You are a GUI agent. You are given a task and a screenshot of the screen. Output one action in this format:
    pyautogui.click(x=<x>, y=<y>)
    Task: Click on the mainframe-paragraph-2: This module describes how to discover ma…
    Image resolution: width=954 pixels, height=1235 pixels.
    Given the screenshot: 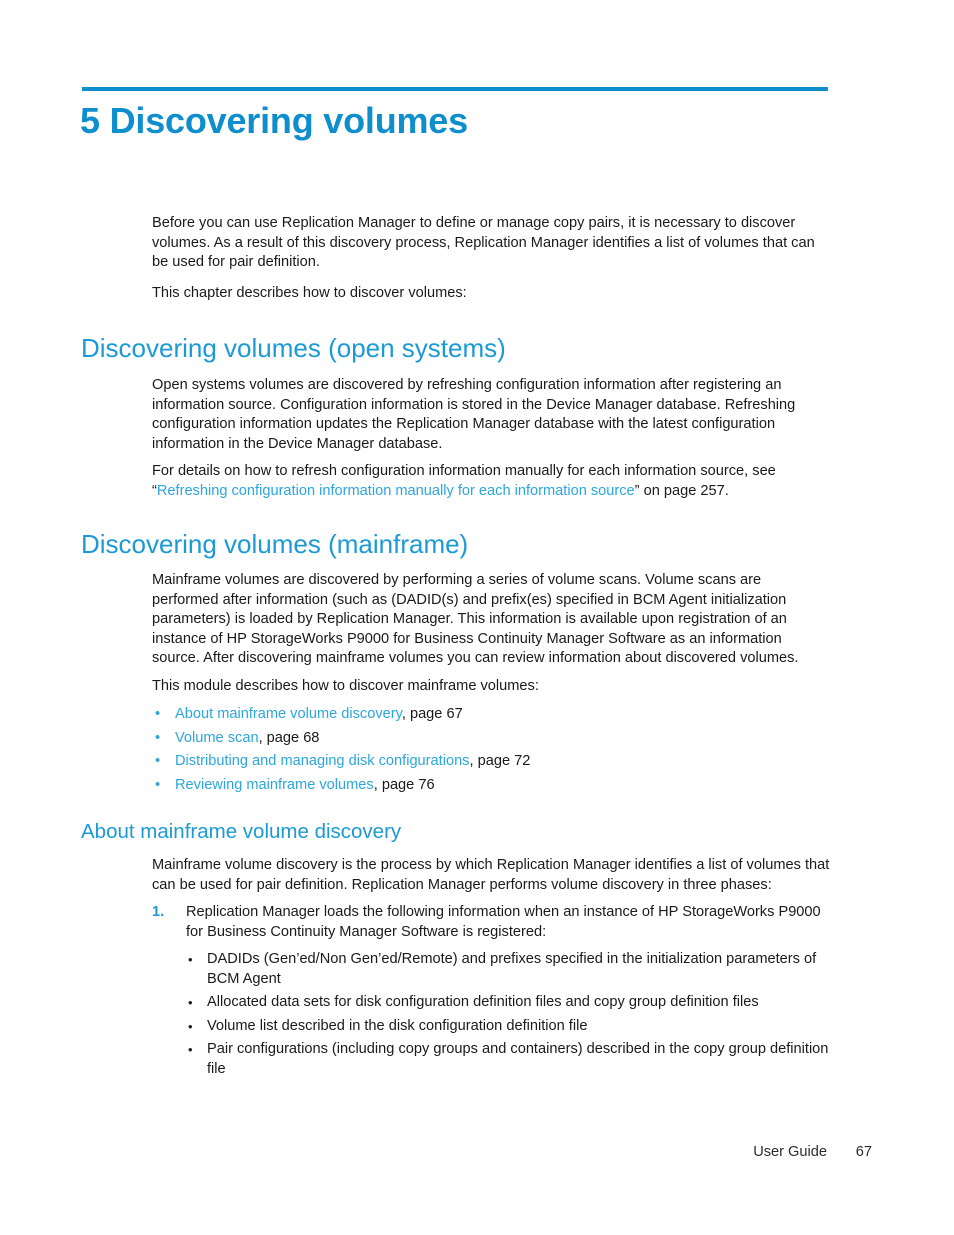 What is the action you would take?
    pyautogui.click(x=345, y=686)
    